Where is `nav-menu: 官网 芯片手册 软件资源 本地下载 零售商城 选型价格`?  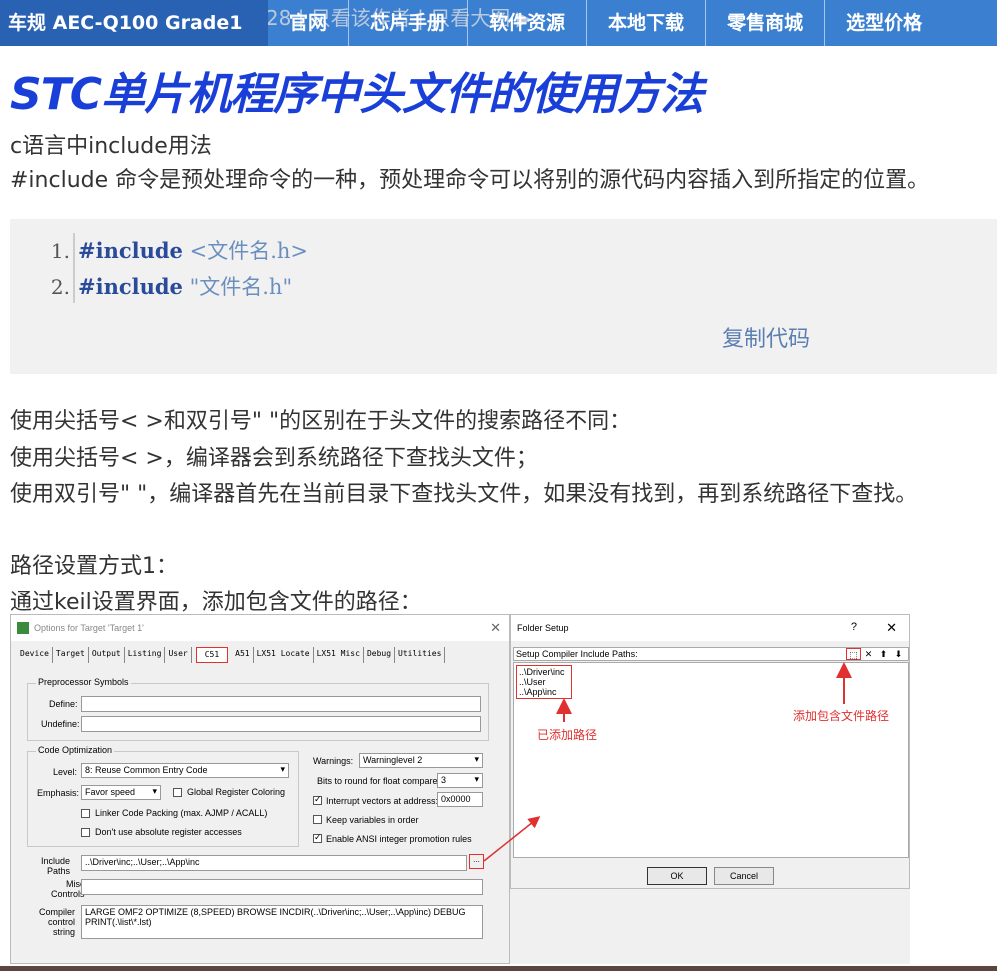
nav-menu: 官网 芯片手册 软件资源 本地下载 零售商城 选型价格 is located at coordinates (605, 23).